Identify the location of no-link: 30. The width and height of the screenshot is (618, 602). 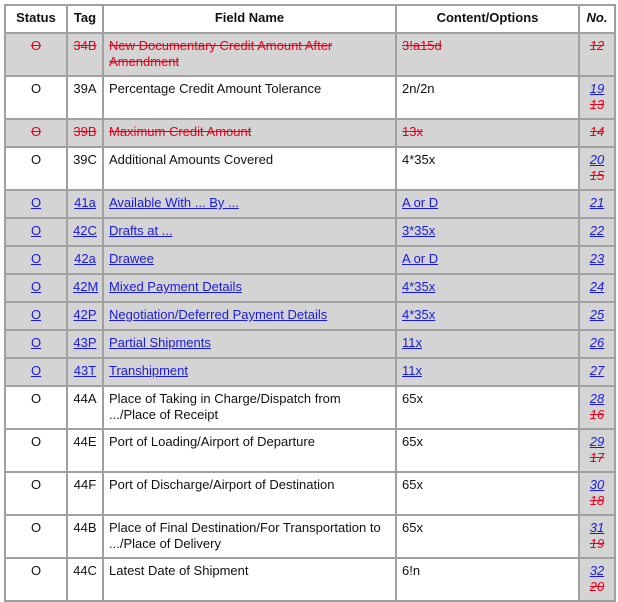
(597, 485).